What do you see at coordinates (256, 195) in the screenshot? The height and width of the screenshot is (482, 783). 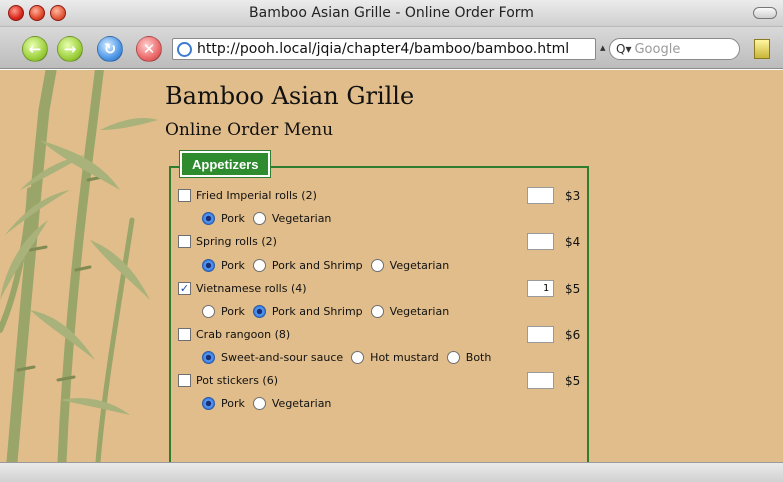 I see `item-name: Fried Imperial rolls (2)` at bounding box center [256, 195].